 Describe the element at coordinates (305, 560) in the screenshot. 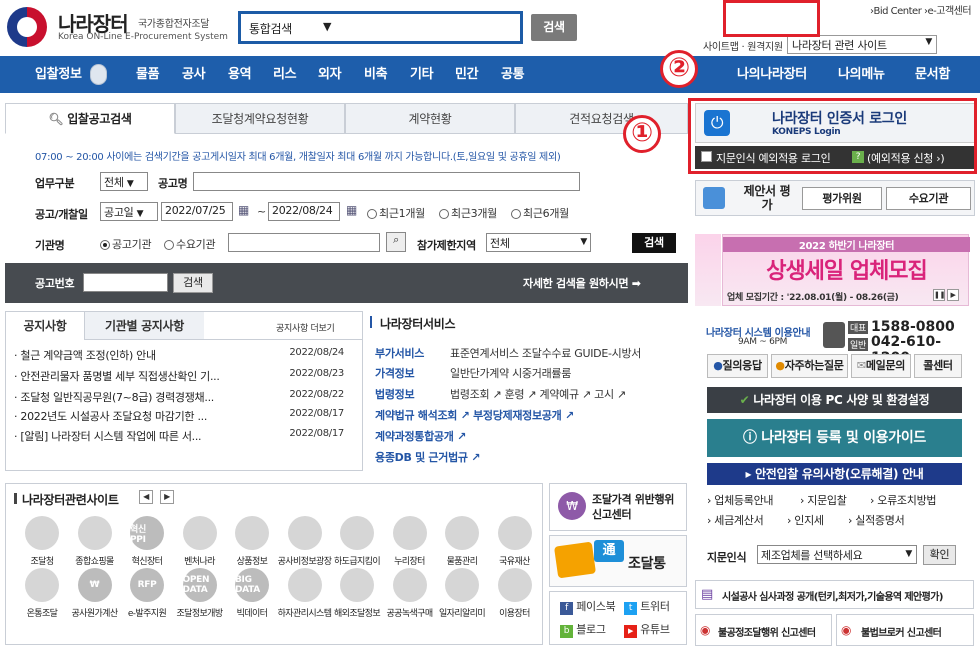

I see `related-site-label: 공사비정보광장` at that location.